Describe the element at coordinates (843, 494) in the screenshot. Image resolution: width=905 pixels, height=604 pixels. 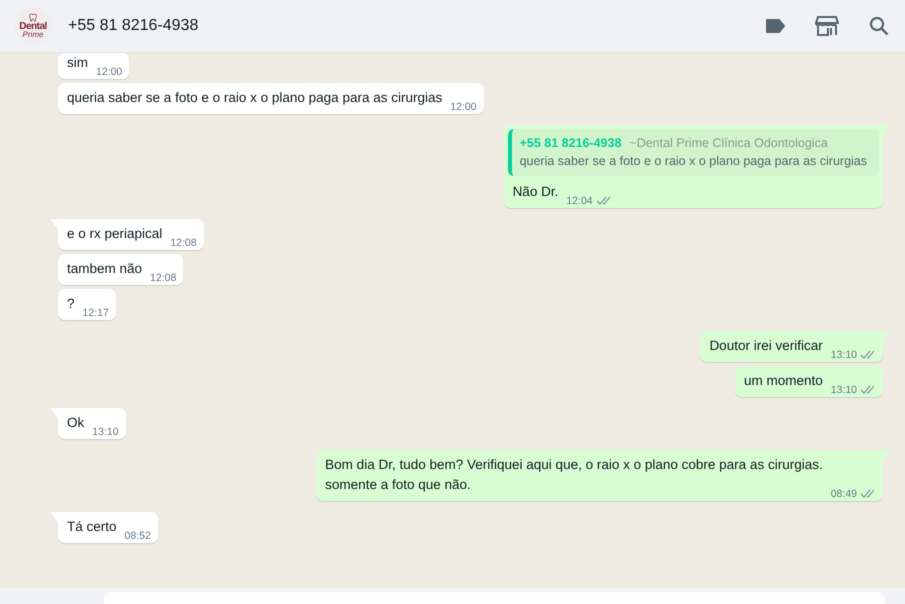
I see `message-time: 08:49` at that location.